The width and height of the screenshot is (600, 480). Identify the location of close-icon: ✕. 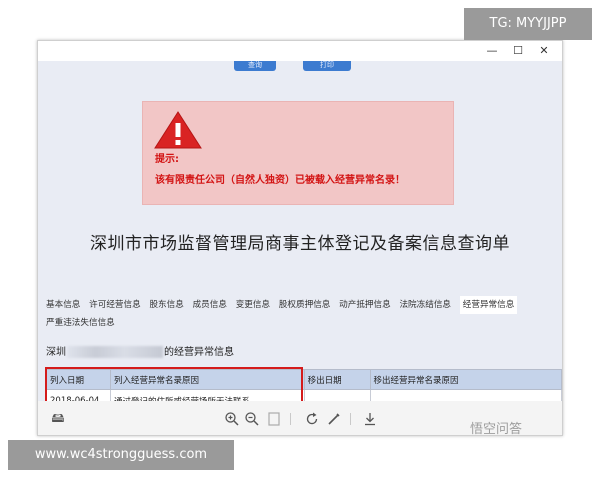
(544, 51).